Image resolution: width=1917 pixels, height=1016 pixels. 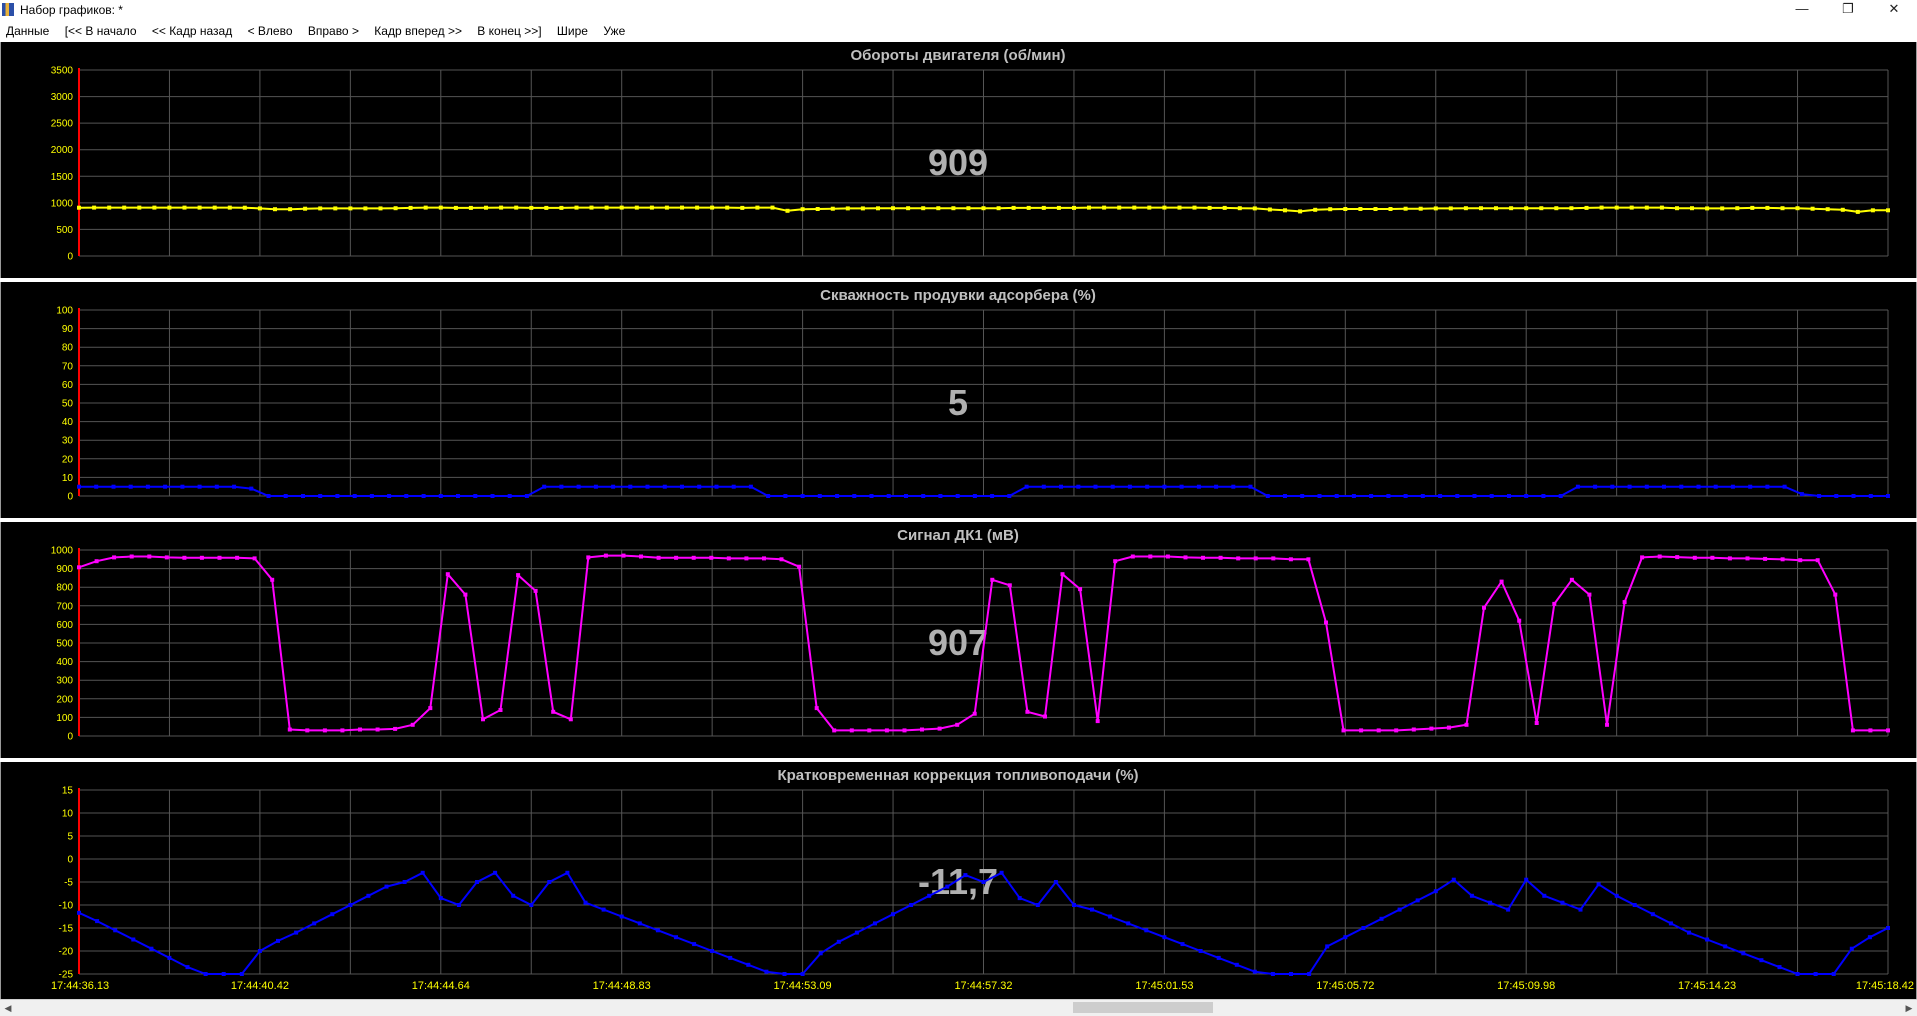 What do you see at coordinates (1802, 10) in the screenshot?
I see `minimize-button: —` at bounding box center [1802, 10].